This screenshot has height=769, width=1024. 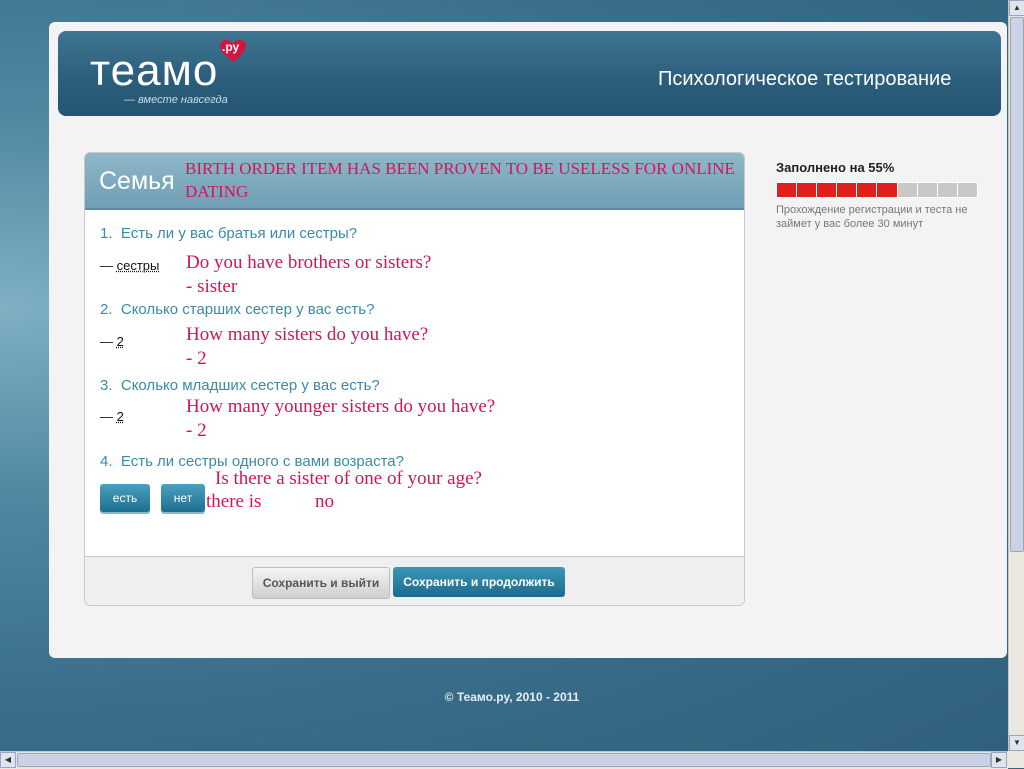 I want to click on horizontal-scrollbar: ◀ ▶, so click(x=504, y=760).